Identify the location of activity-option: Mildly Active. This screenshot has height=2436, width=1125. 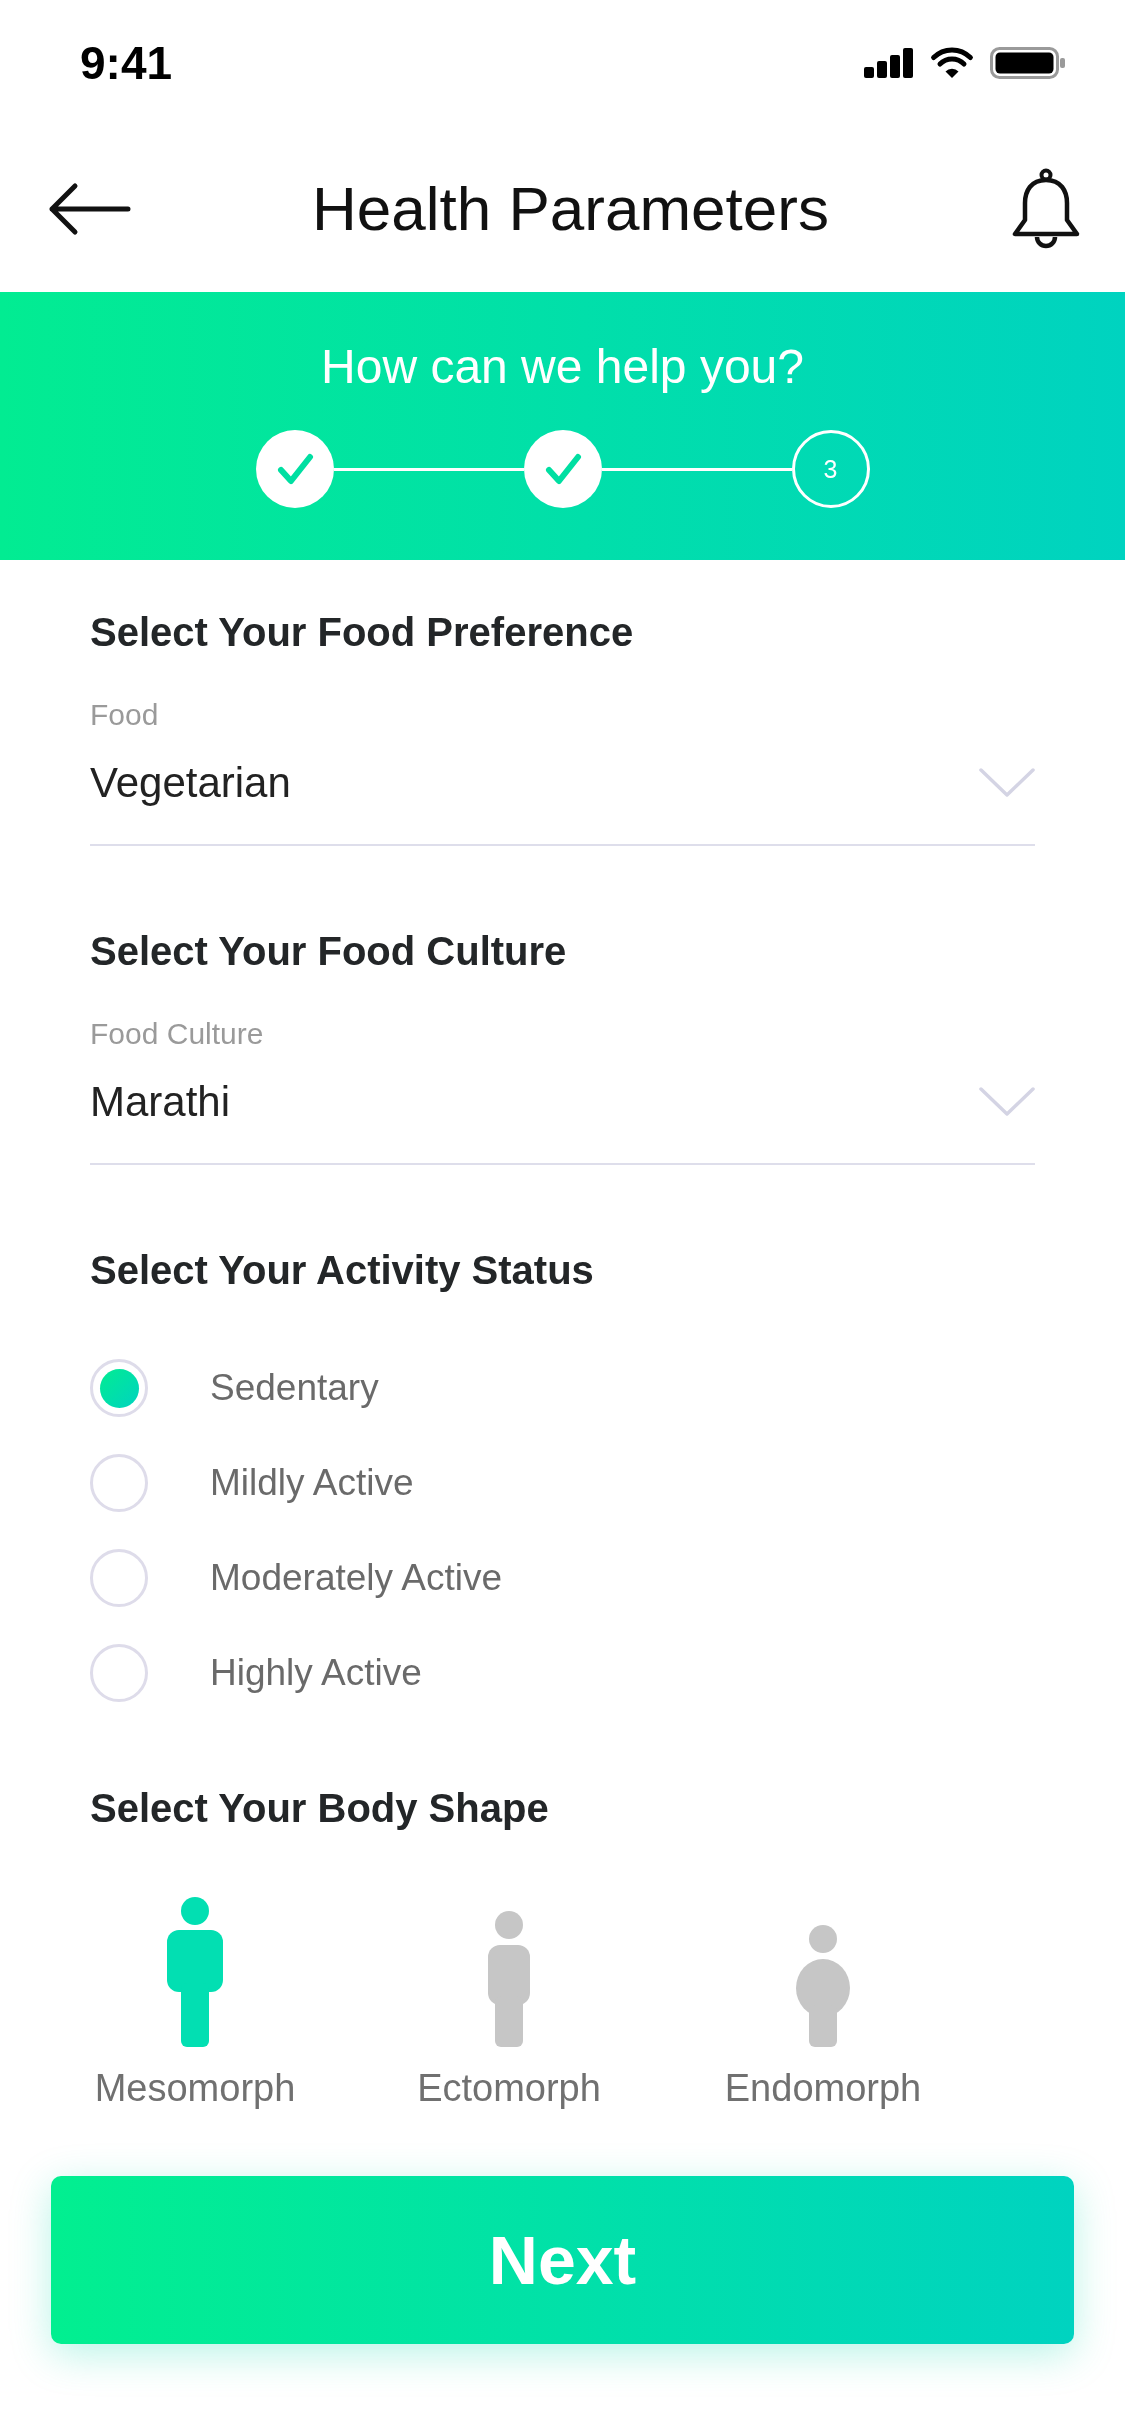
(252, 1483).